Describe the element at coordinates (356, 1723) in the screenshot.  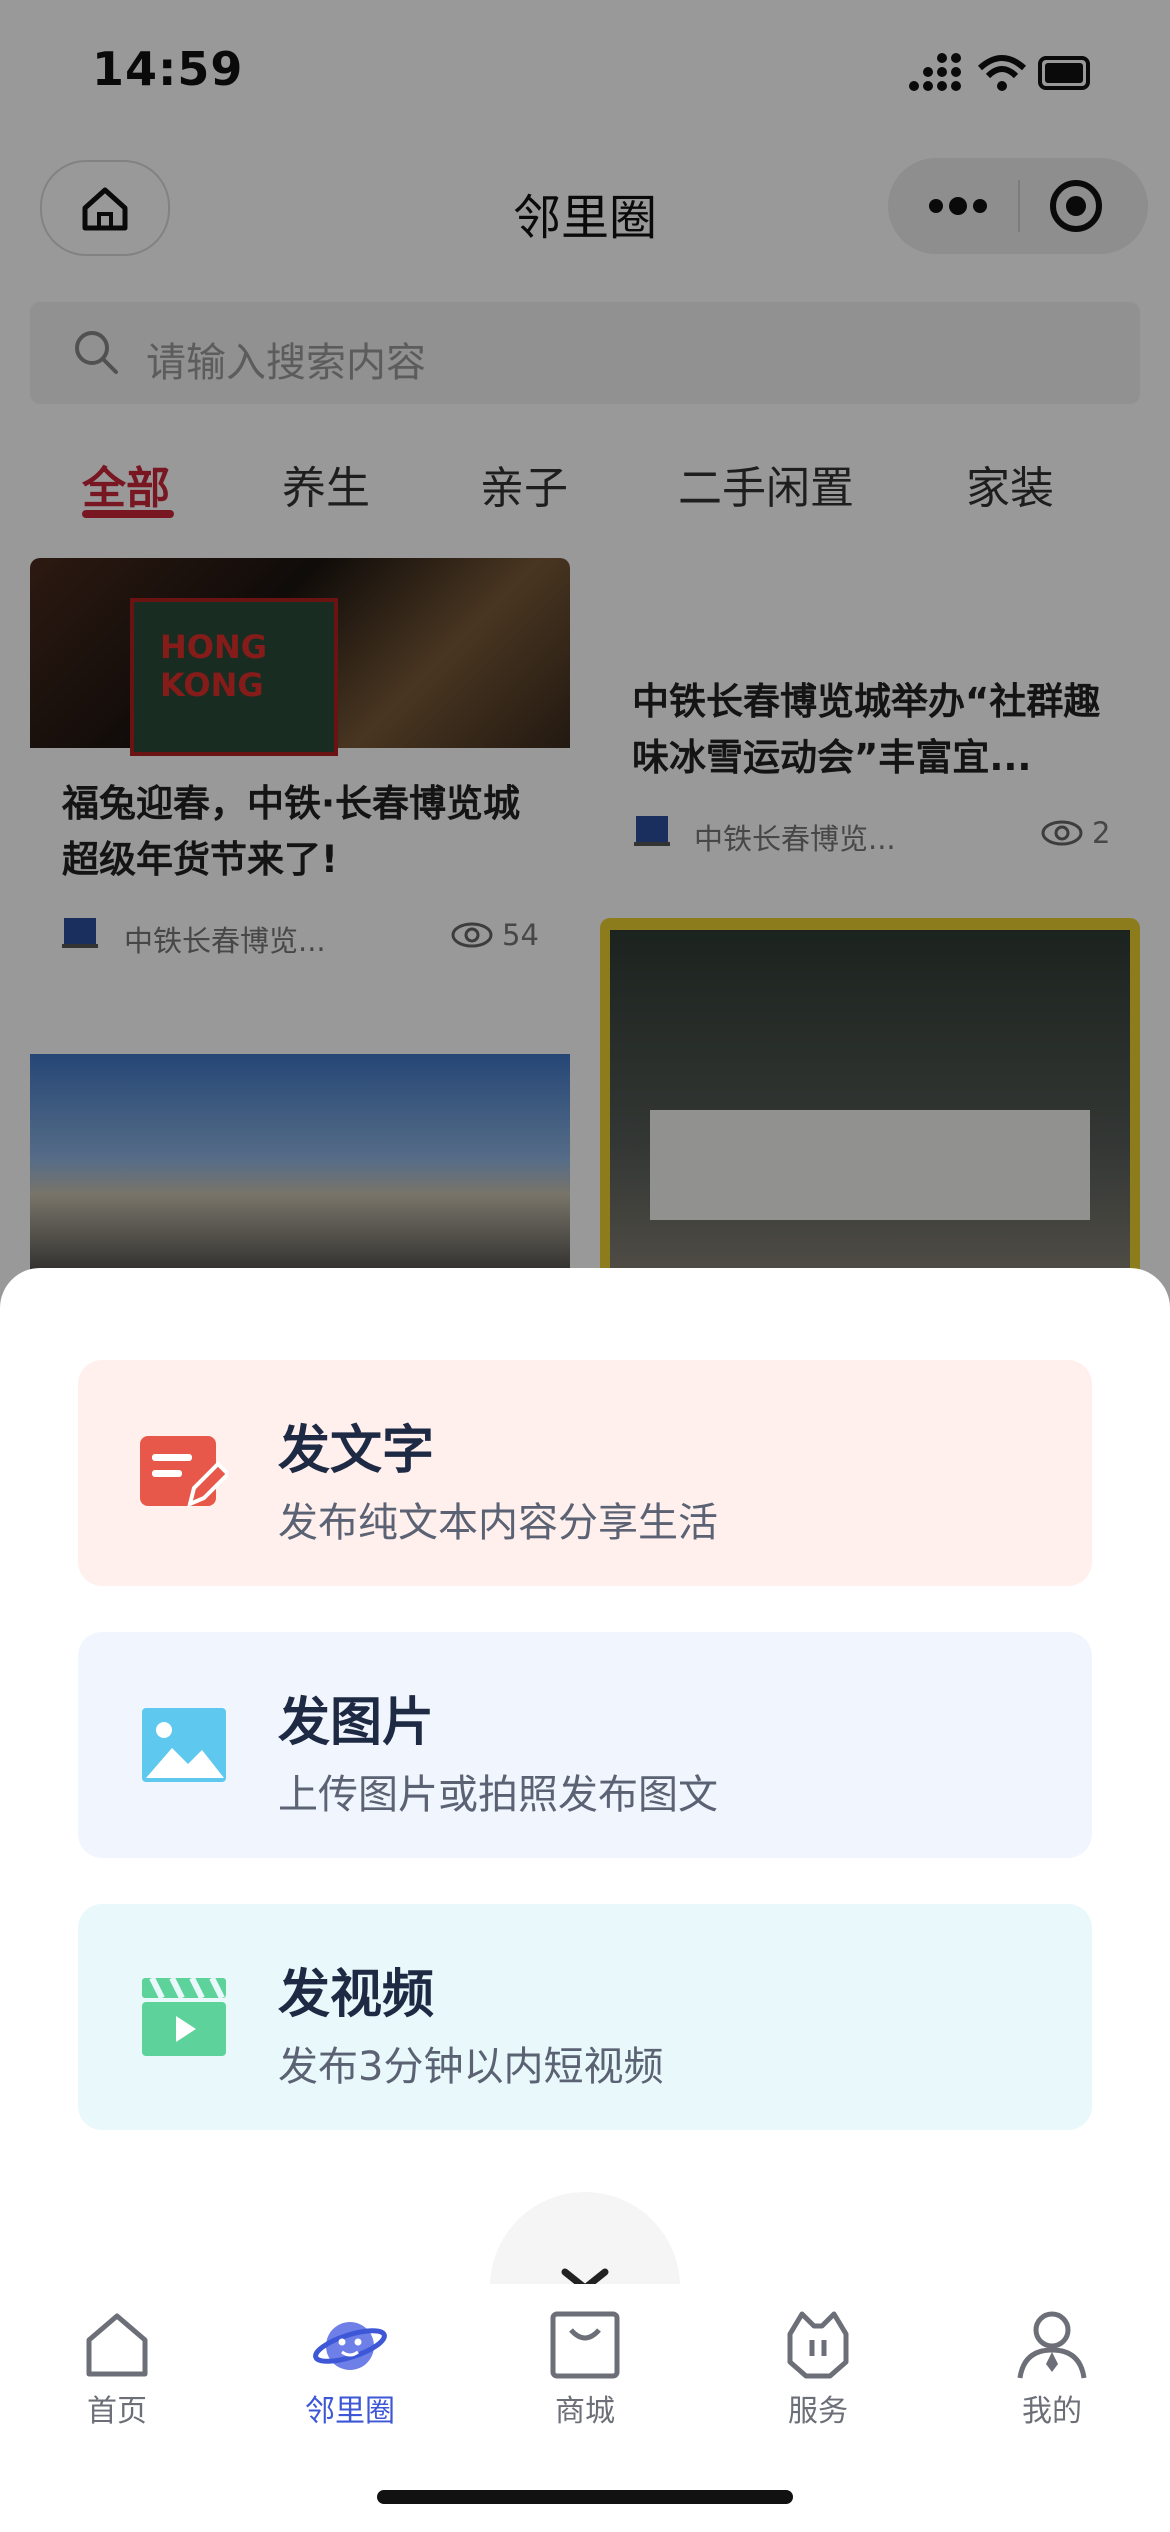
I see `post-image-title: 发图片` at that location.